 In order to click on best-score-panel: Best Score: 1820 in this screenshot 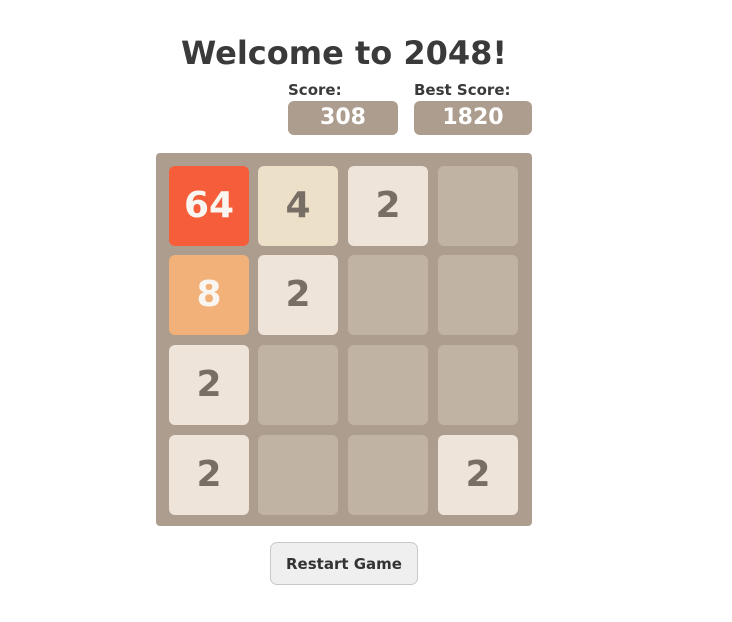, I will do `click(473, 107)`.